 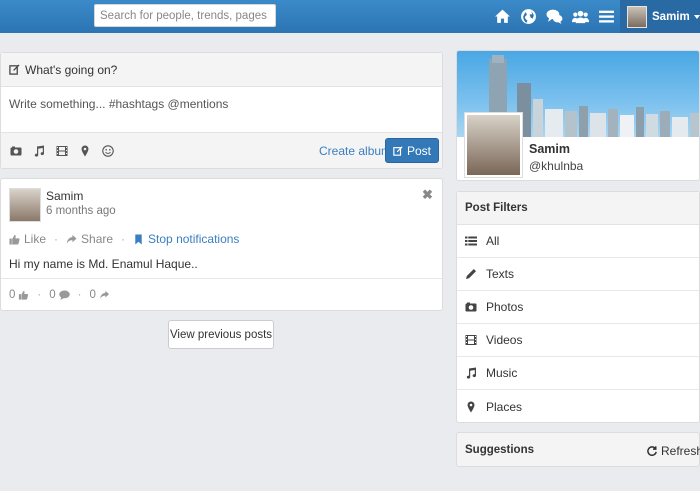 What do you see at coordinates (528, 16) in the screenshot?
I see `globe-icon` at bounding box center [528, 16].